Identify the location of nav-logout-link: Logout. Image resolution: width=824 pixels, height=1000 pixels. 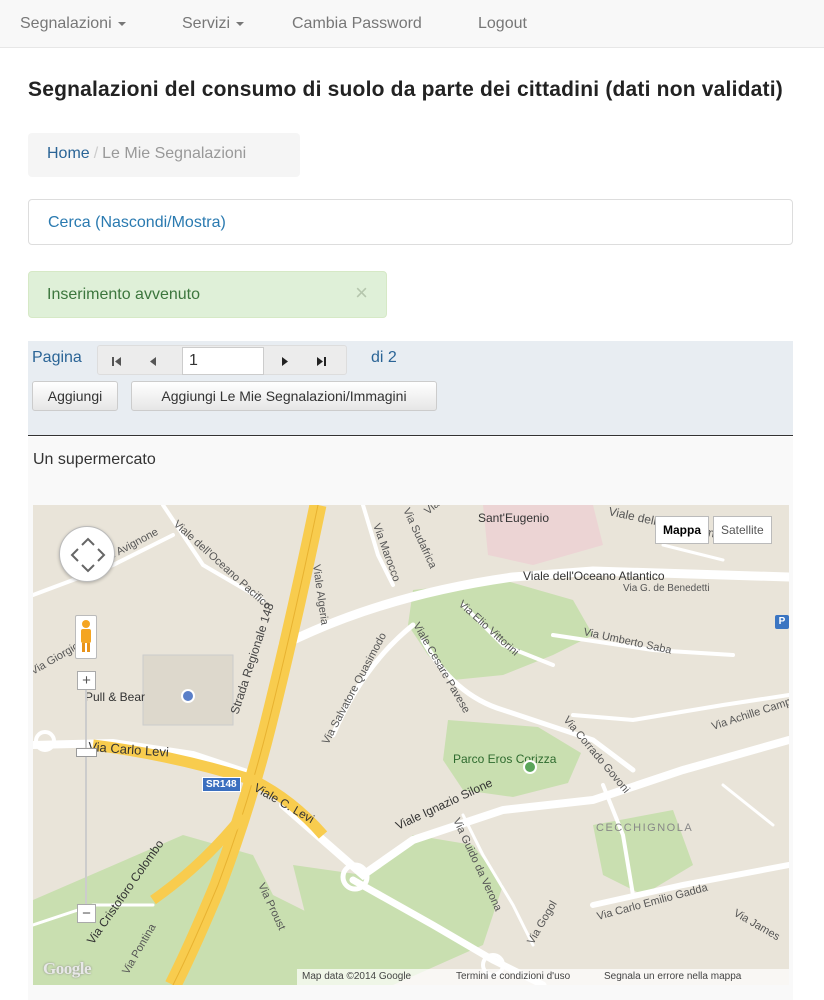
(502, 24).